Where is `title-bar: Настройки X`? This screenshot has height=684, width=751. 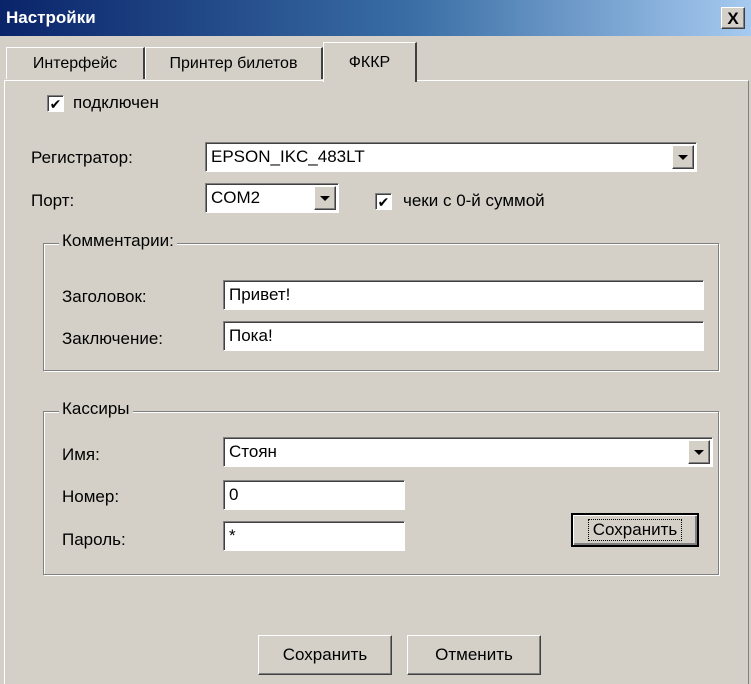
title-bar: Настройки X is located at coordinates (375, 18).